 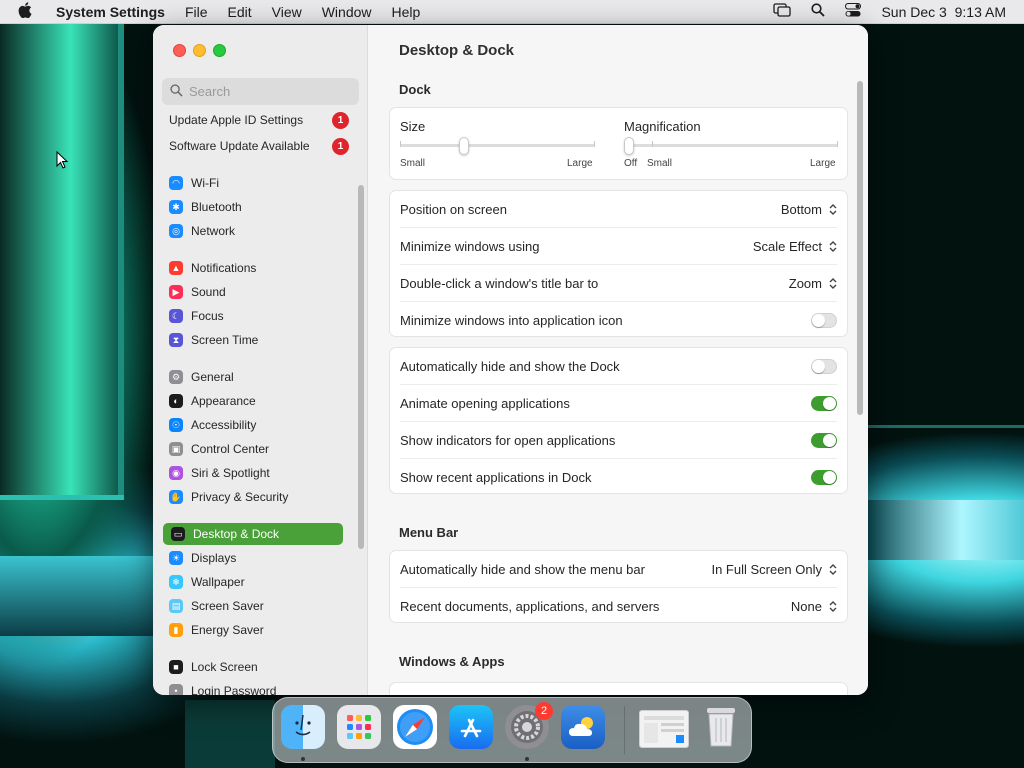 What do you see at coordinates (946, 426) in the screenshot?
I see `wallpaper-line` at bounding box center [946, 426].